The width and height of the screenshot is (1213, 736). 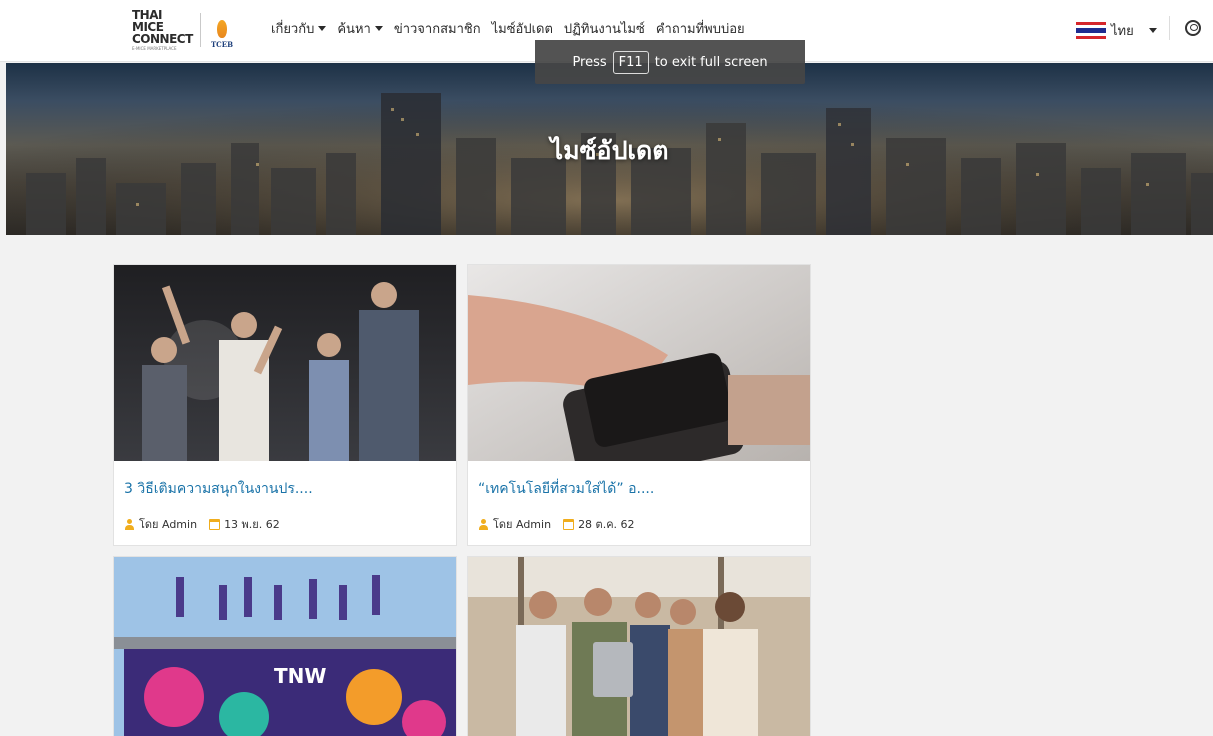 I want to click on nav-label: ข่าวจากสมาชิก, so click(x=437, y=29).